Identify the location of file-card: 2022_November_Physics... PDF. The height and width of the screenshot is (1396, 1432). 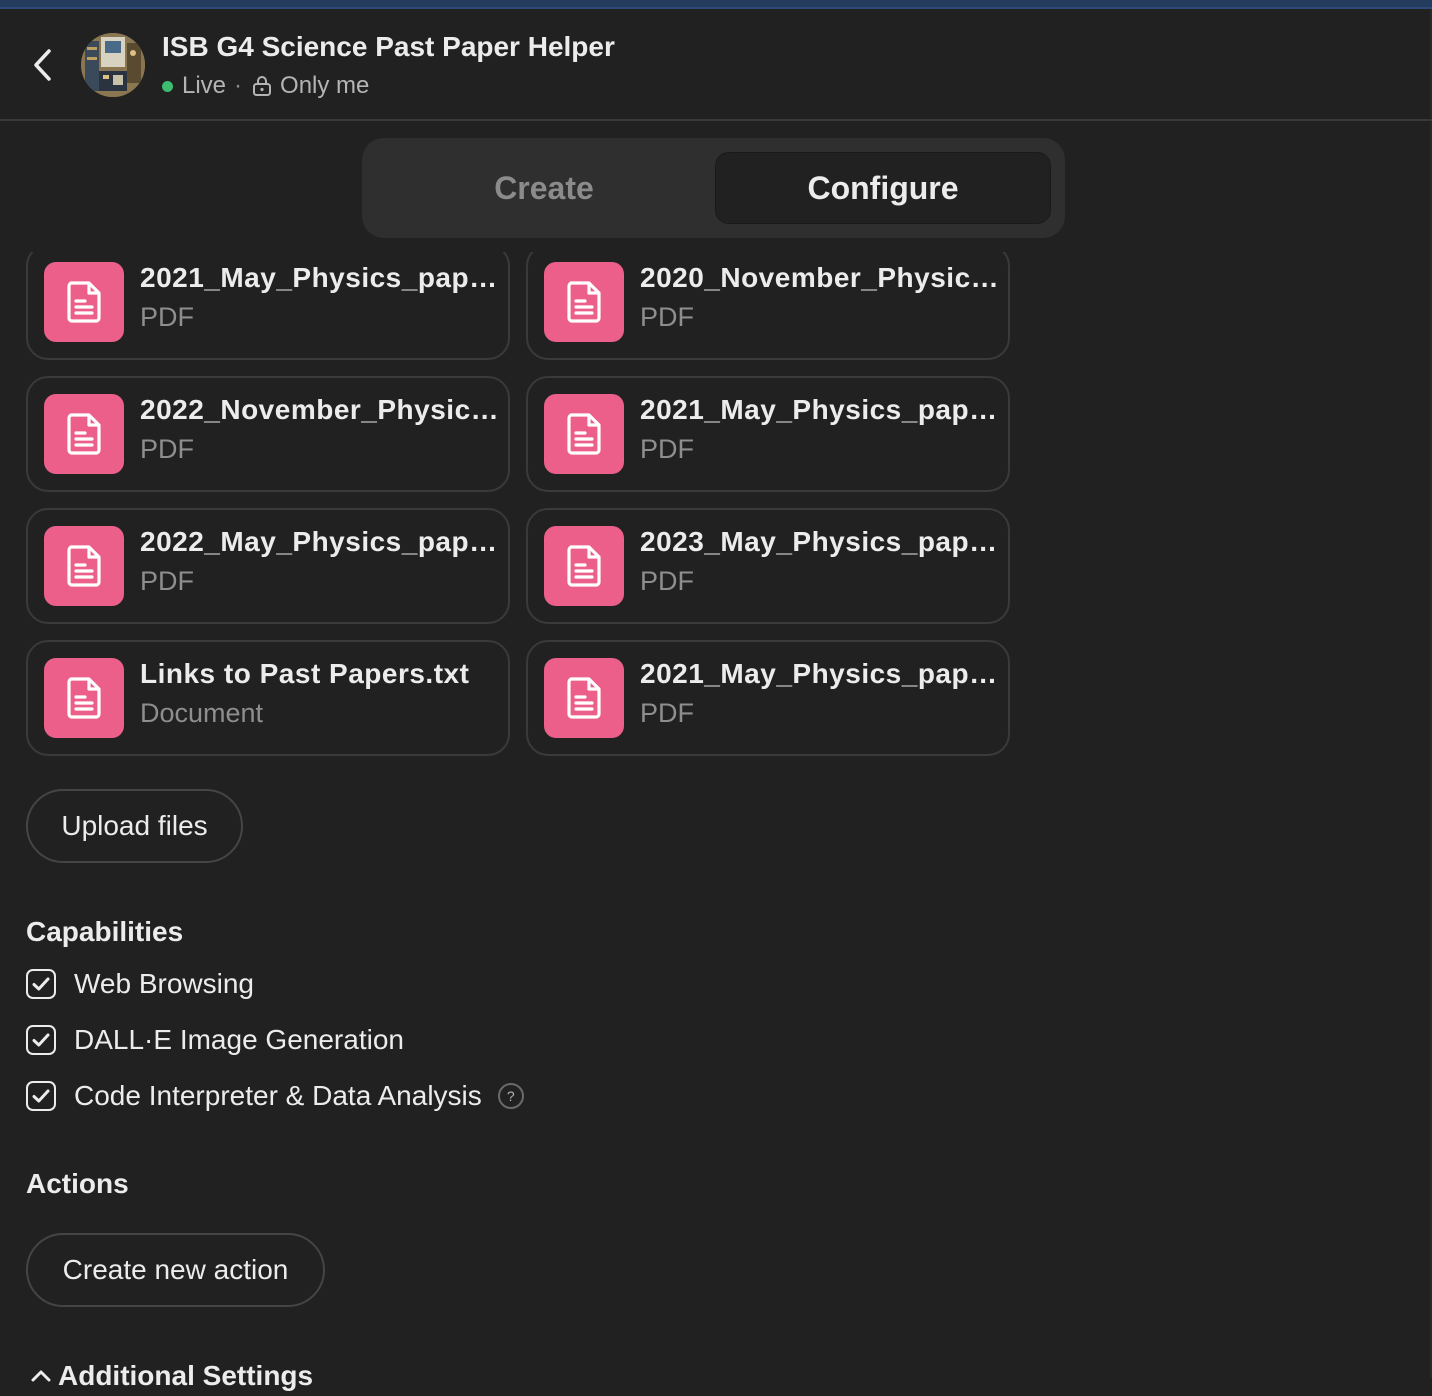
(268, 434).